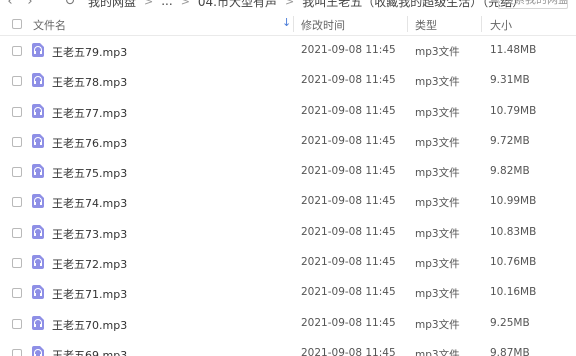 This screenshot has width=576, height=356. I want to click on column-type-header: 类型, so click(426, 25).